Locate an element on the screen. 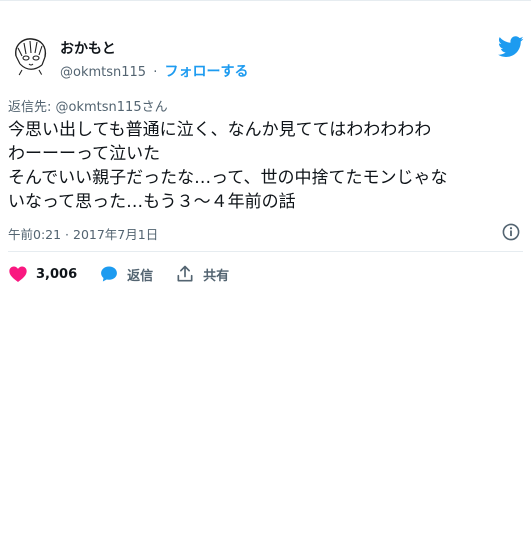 This screenshot has height=539, width=531. user-handle: @okmtsn115 is located at coordinates (103, 72).